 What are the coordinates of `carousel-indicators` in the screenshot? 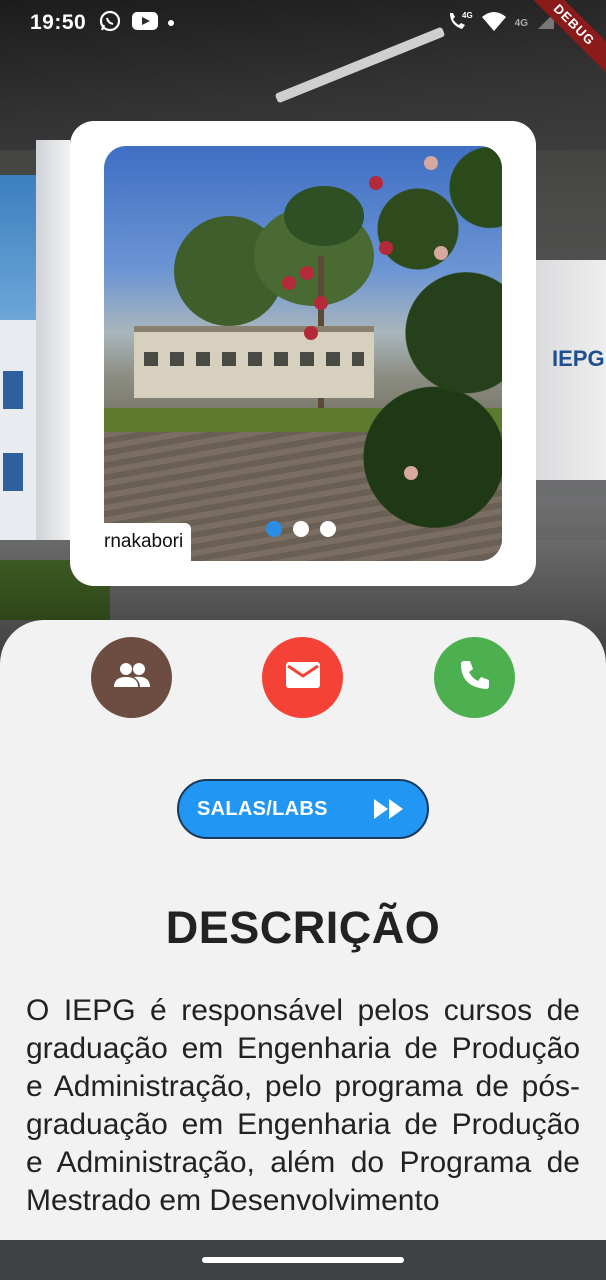 It's located at (301, 529).